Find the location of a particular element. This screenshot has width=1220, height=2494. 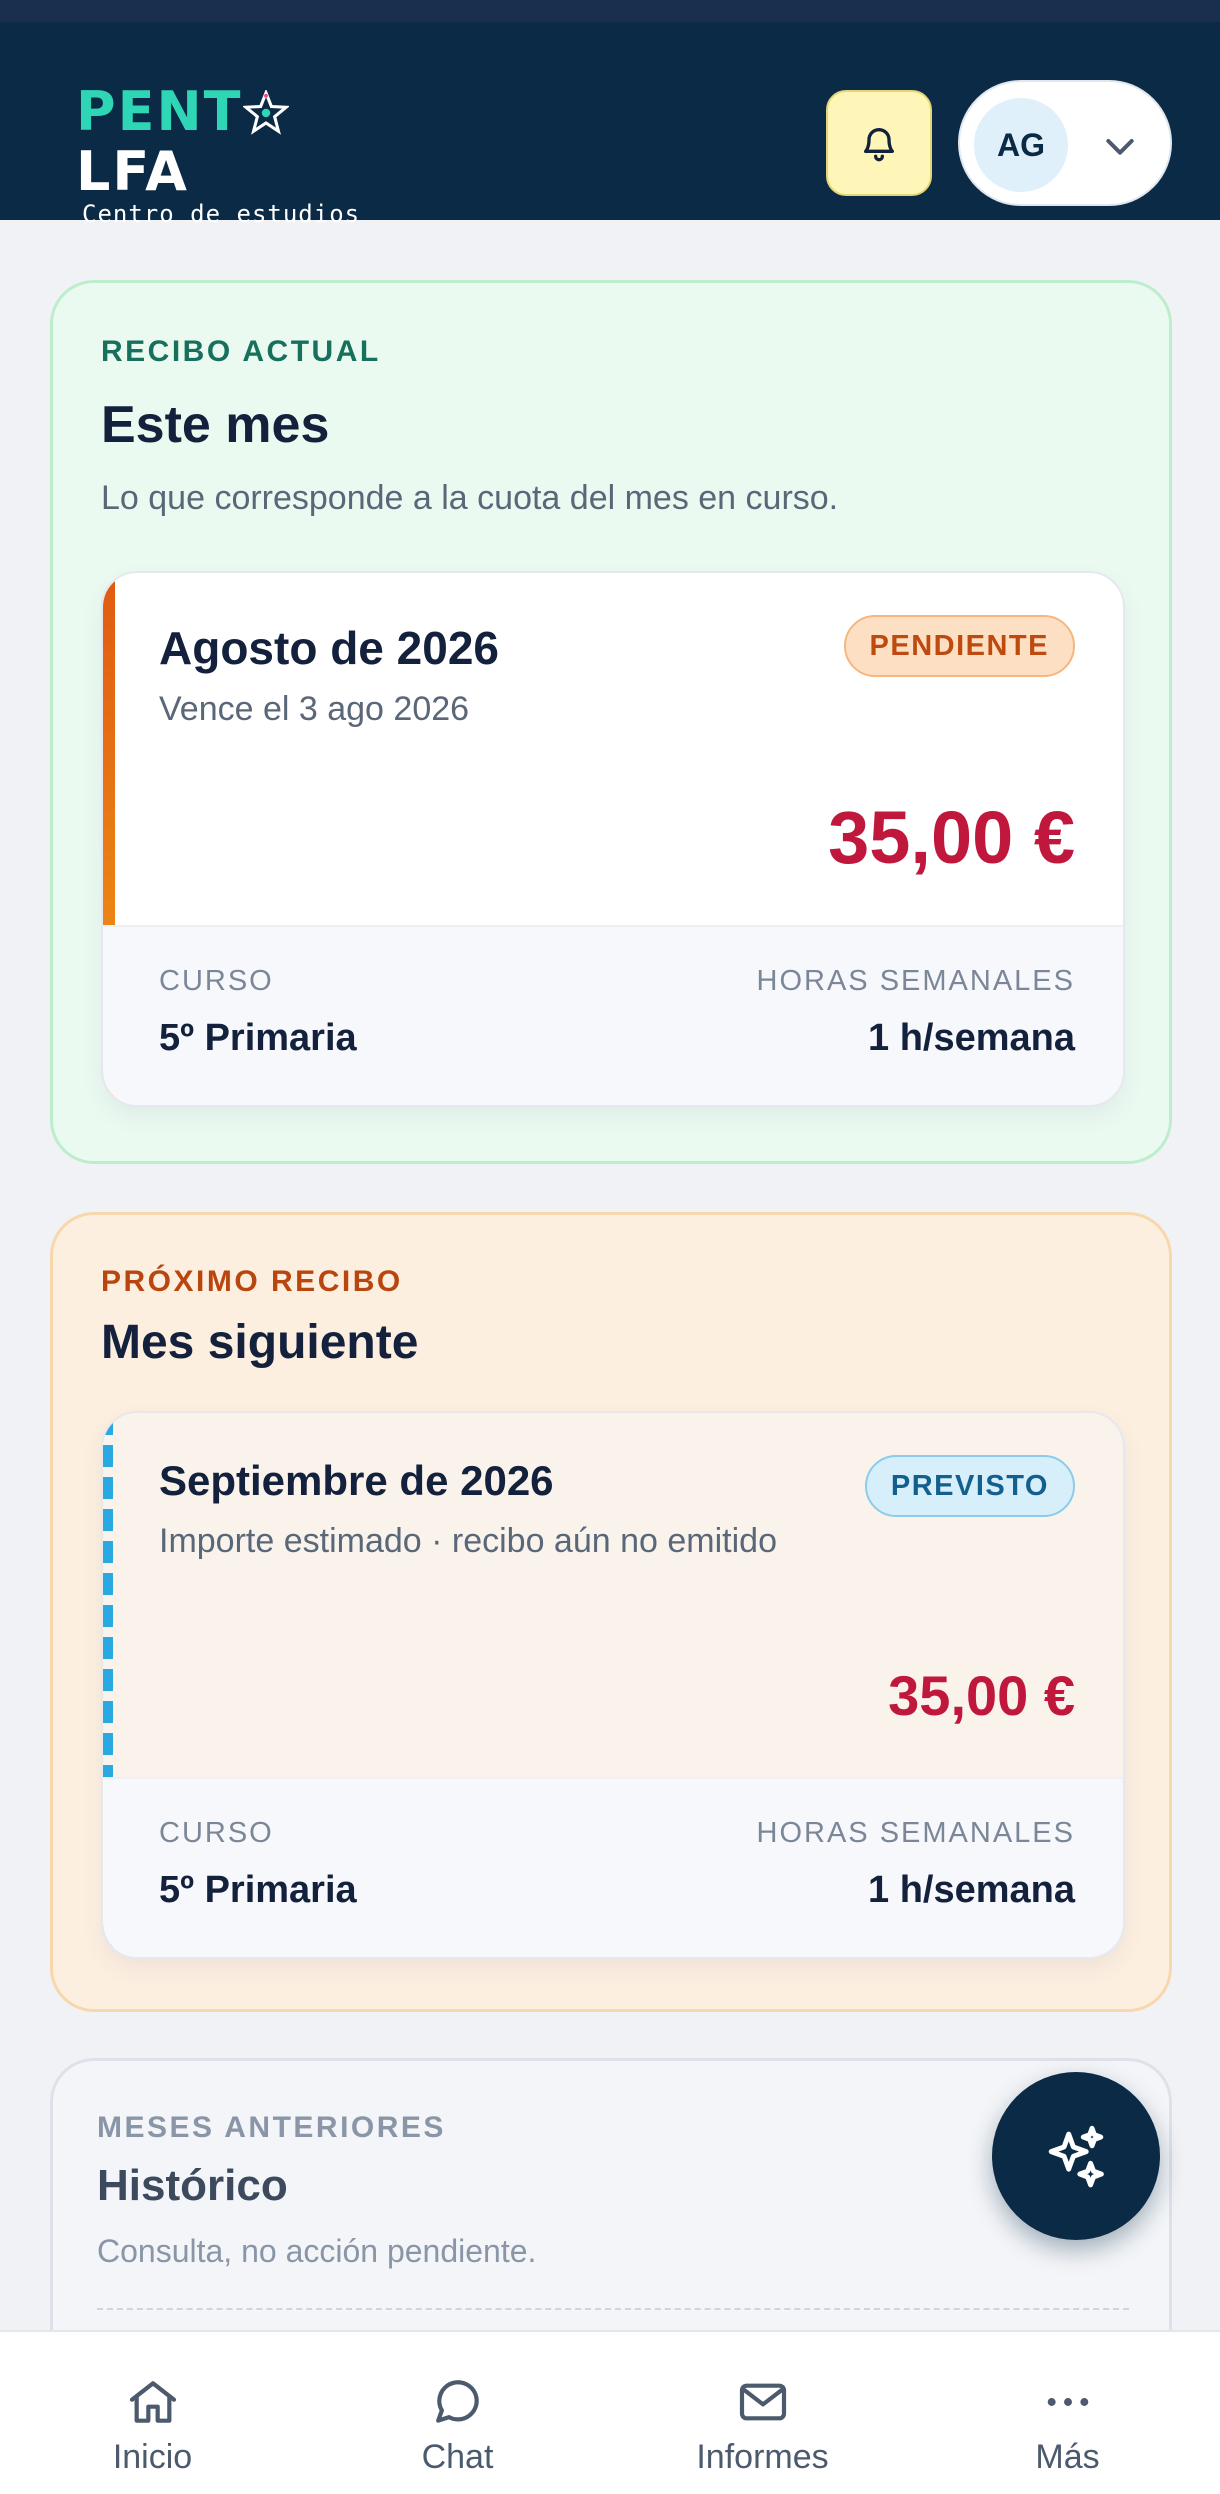

logo-subtitle: Centro de estudios is located at coordinates (221, 214).